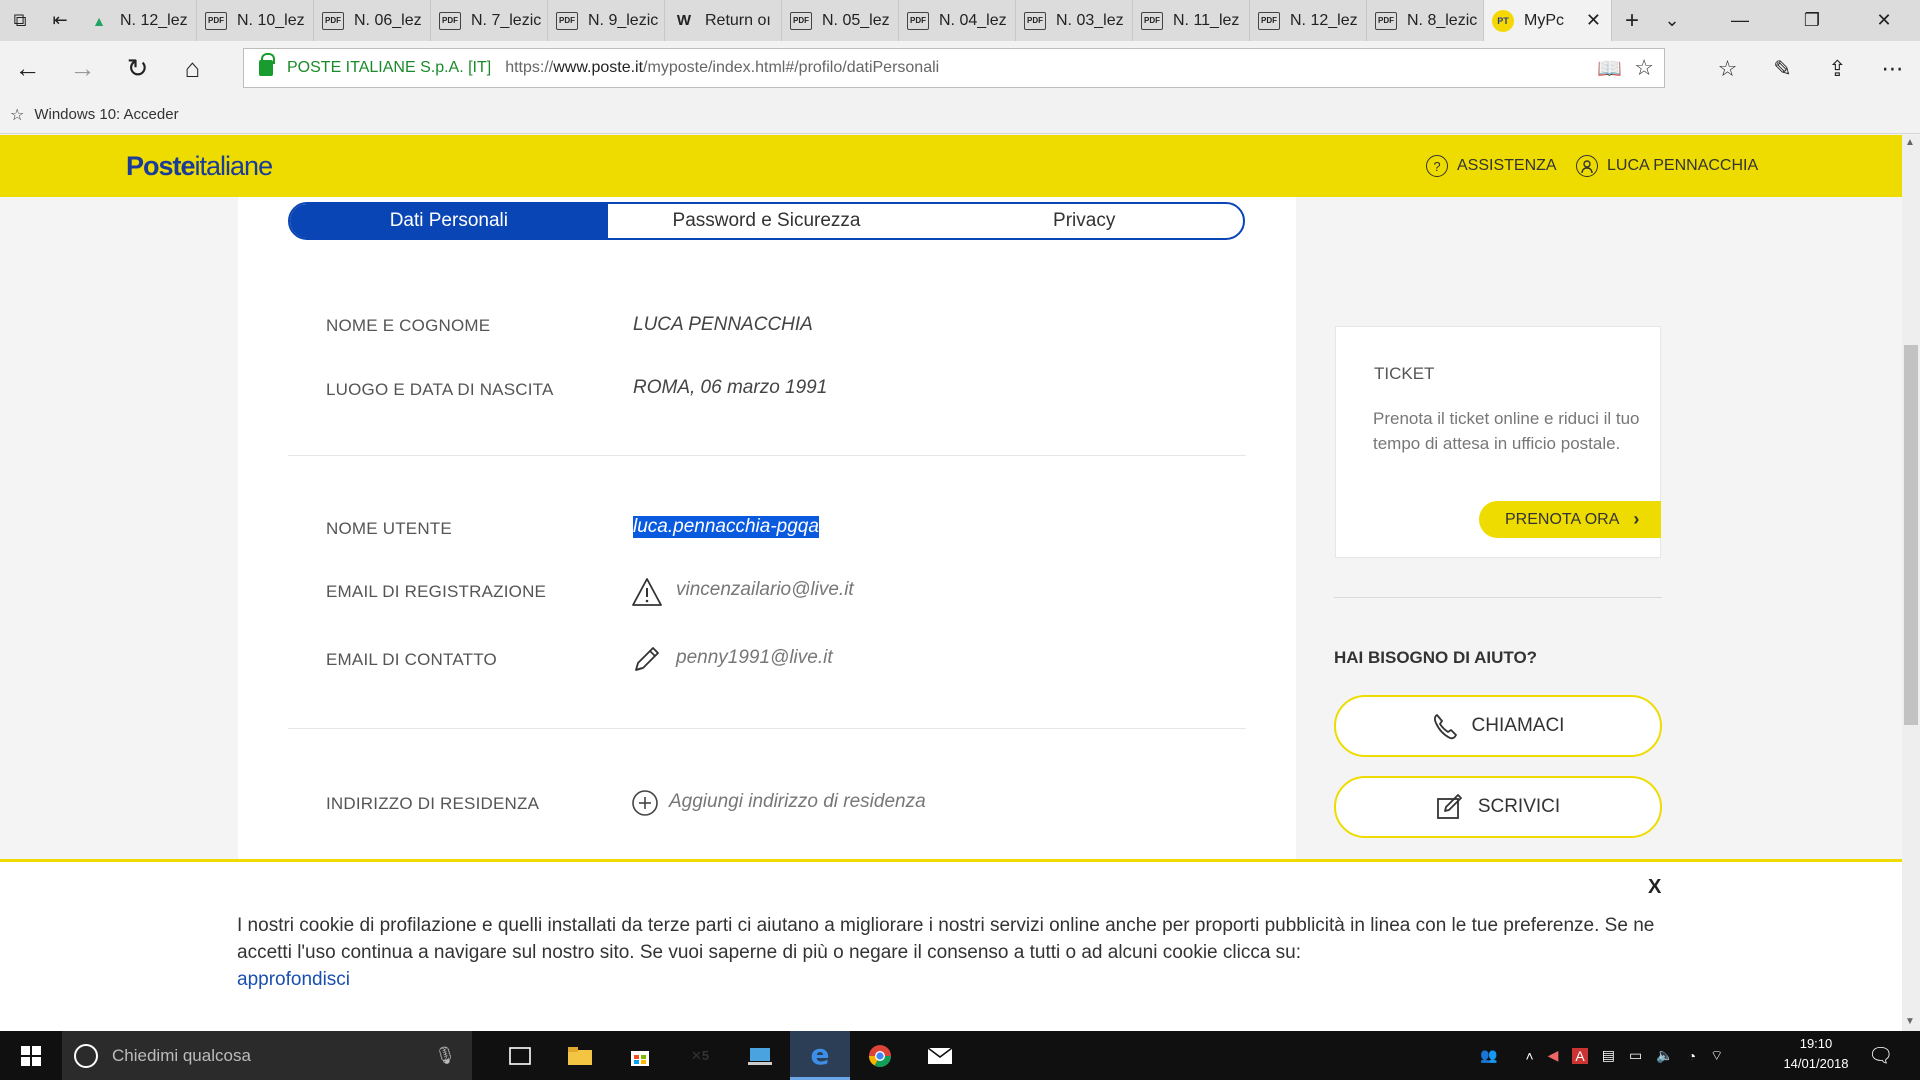 The image size is (1920, 1080). What do you see at coordinates (389, 528) in the screenshot?
I see `nome-utente-label: NOME UTENTE` at bounding box center [389, 528].